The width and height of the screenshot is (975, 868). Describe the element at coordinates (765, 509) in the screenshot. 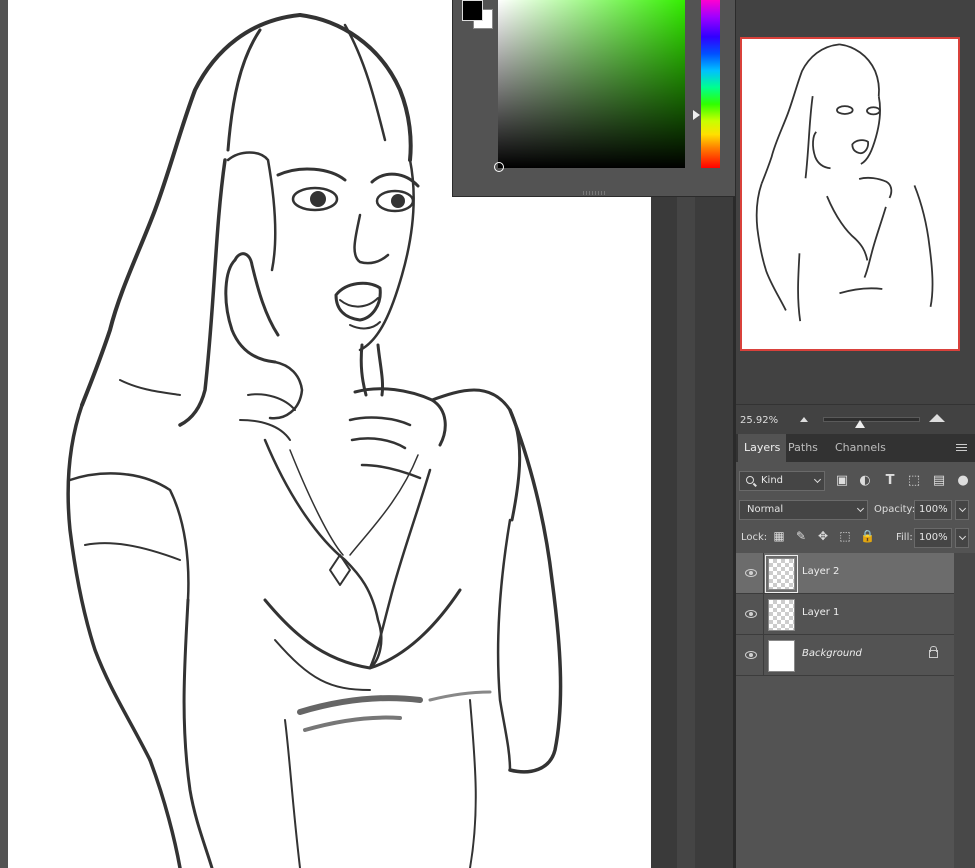

I see `blend-mode-value: Normal` at that location.